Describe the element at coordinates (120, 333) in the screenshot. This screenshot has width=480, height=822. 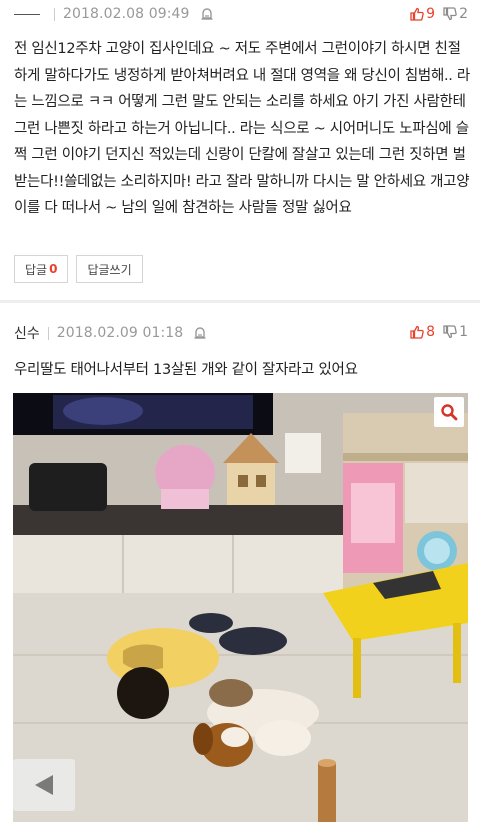
I see `comment-date: 2018.02.09 01:18` at that location.